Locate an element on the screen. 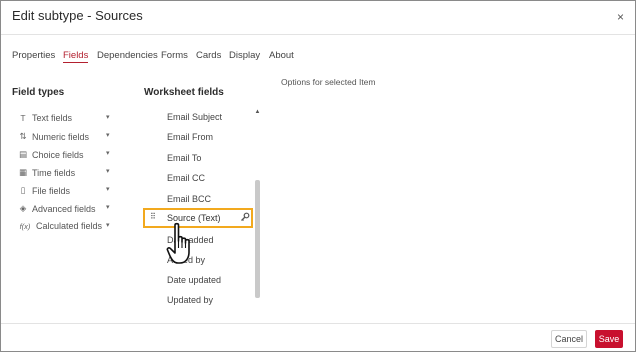 The width and height of the screenshot is (636, 352). list-item: Email From is located at coordinates (190, 137).